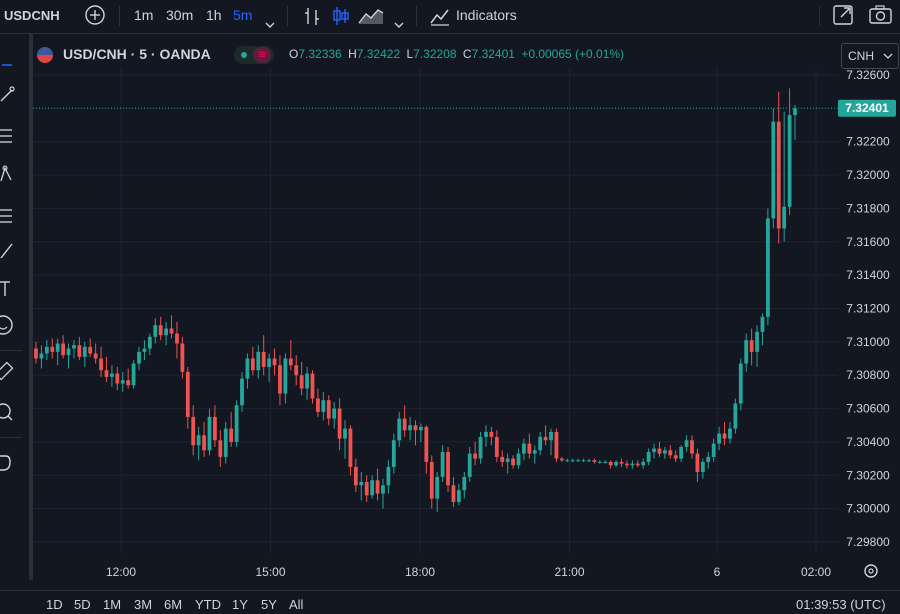  I want to click on range-6m: 6M, so click(173, 604).